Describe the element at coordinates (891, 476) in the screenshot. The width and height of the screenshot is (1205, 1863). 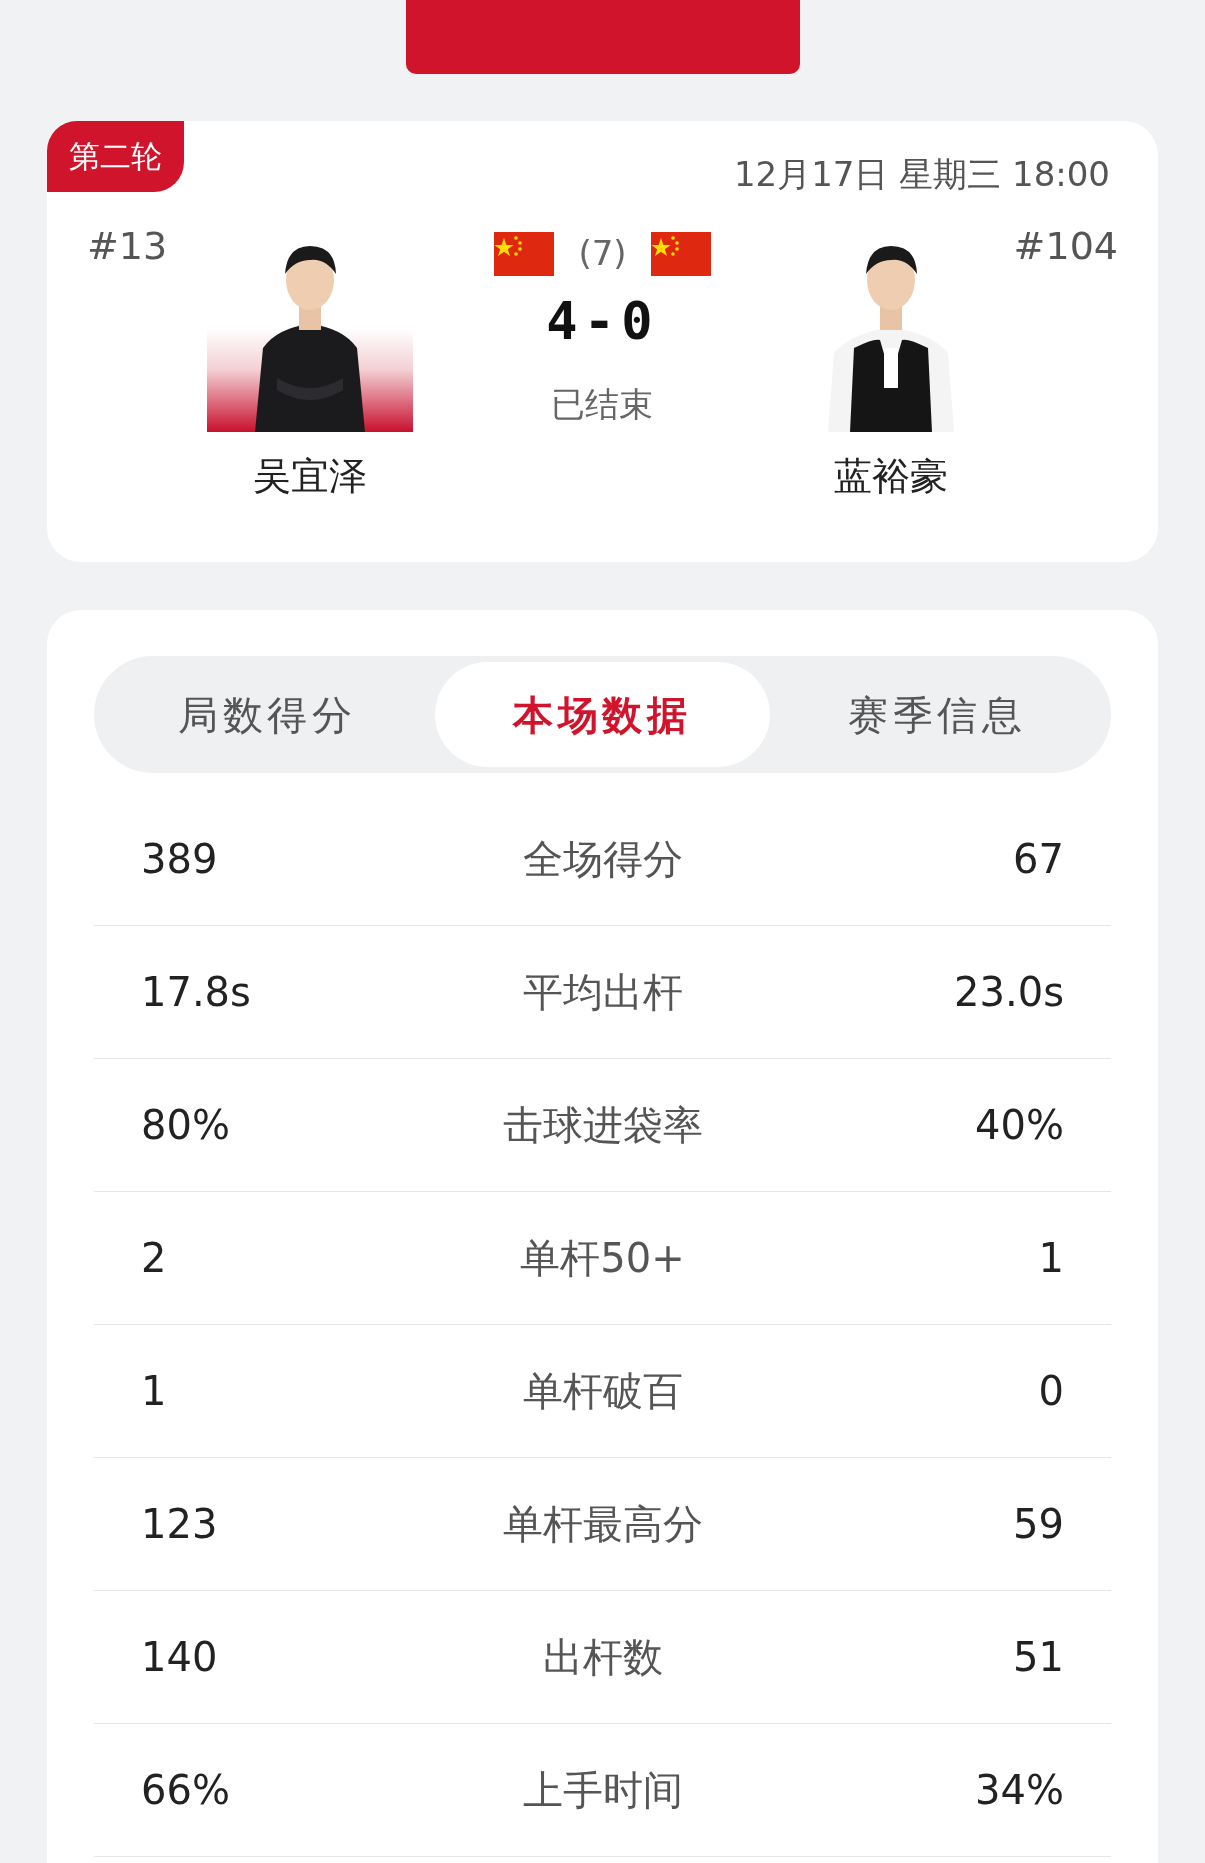
I see `player-name: 蓝裕豪` at that location.